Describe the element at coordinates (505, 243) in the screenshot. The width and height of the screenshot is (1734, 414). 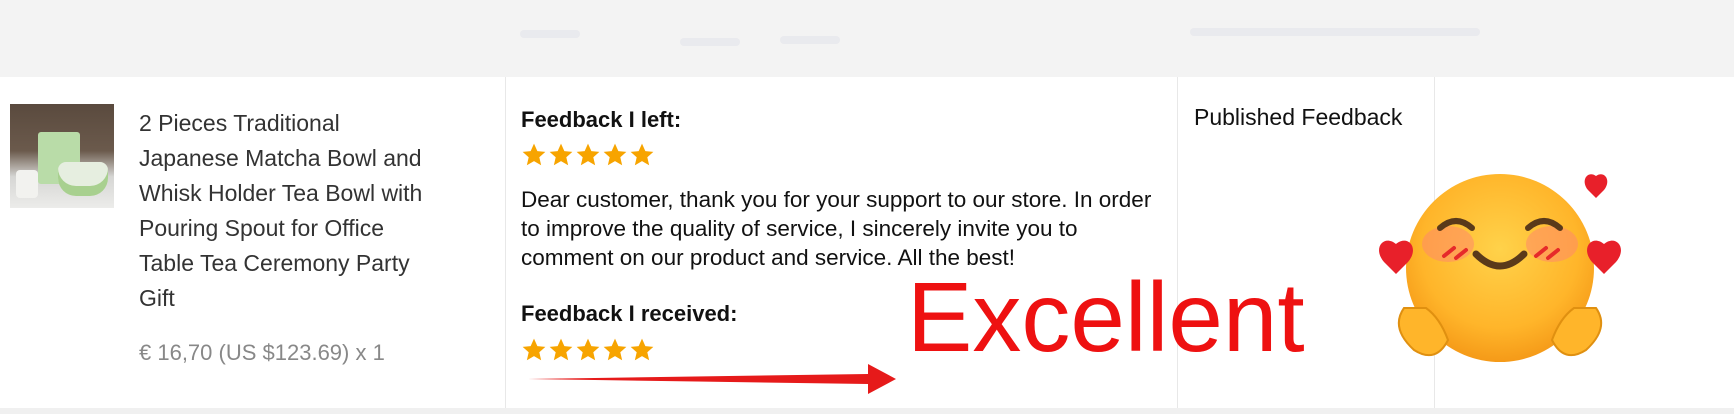
I see `column-divider` at that location.